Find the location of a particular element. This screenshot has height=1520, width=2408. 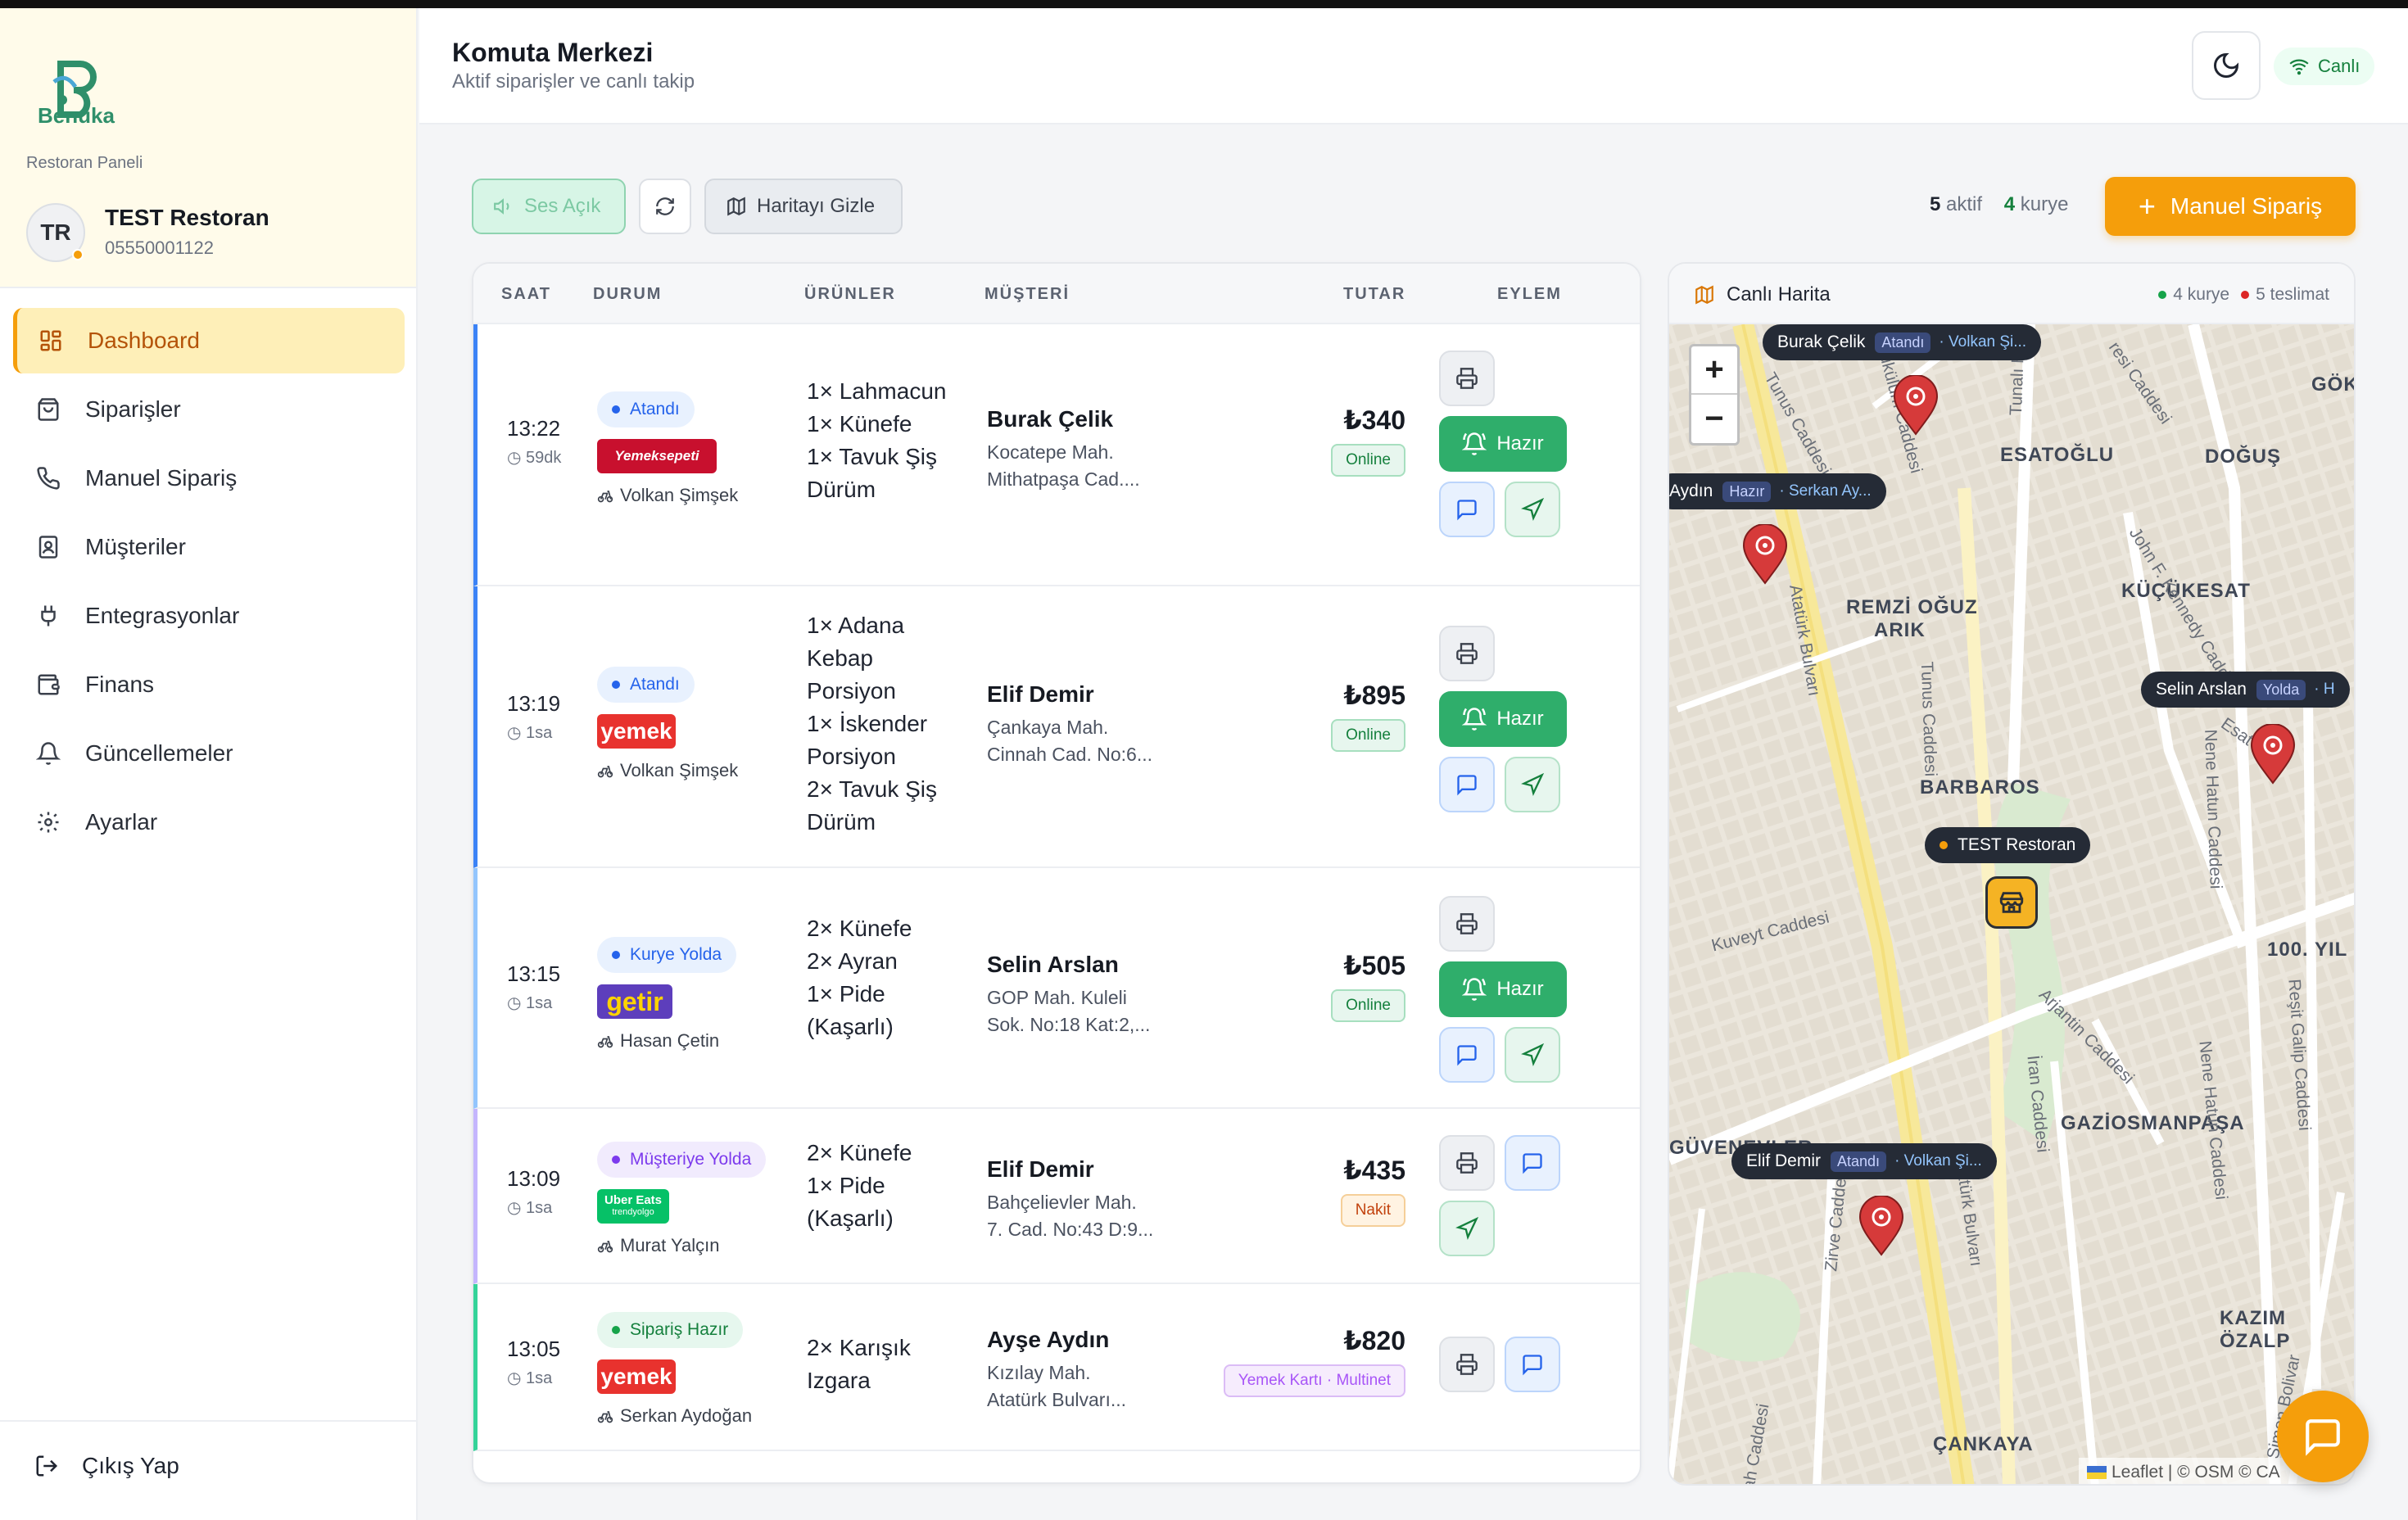

zoom-out-button: − is located at coordinates (1714, 419).